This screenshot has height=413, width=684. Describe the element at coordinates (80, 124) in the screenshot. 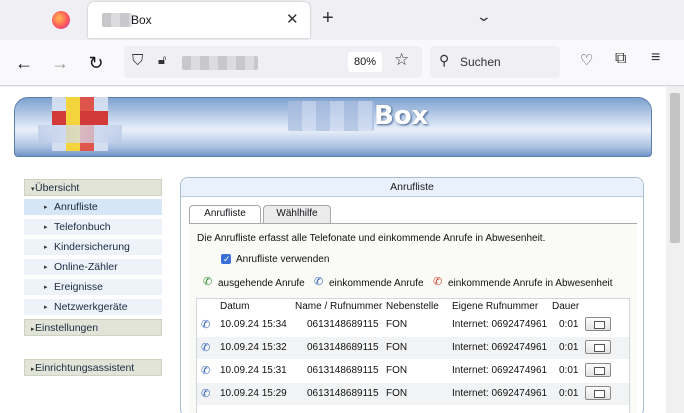

I see `brand-logo` at that location.